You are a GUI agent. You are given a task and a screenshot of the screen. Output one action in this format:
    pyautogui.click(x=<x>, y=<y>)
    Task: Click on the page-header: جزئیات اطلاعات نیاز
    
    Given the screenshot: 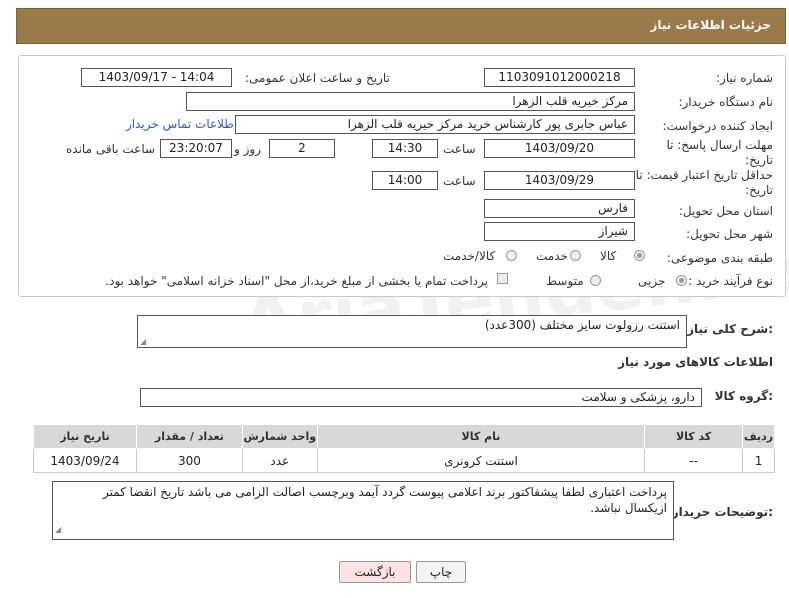 What is the action you would take?
    pyautogui.click(x=401, y=26)
    